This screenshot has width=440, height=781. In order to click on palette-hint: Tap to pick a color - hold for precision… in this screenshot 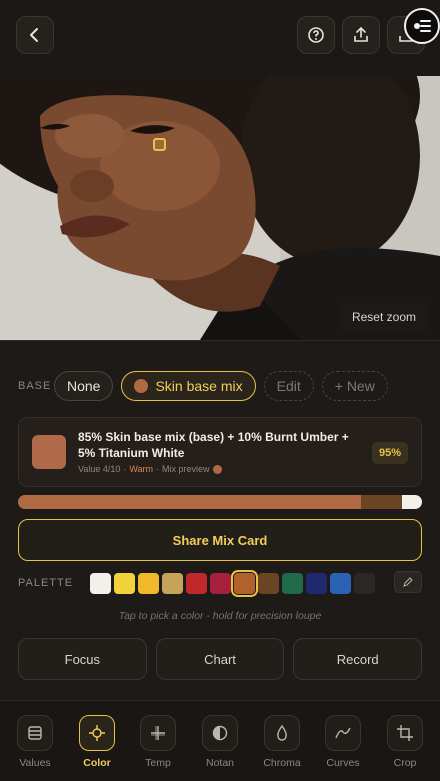, I will do `click(220, 616)`.